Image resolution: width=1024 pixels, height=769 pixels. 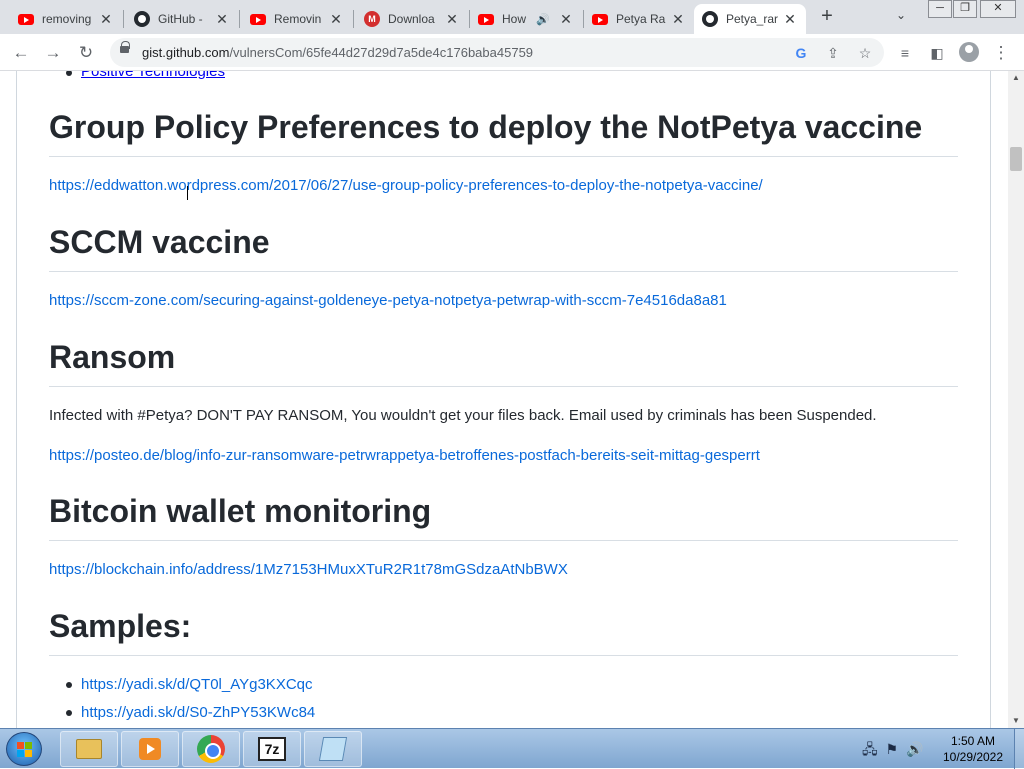 I want to click on action-center-flag-icon: ⚑, so click(x=892, y=749).